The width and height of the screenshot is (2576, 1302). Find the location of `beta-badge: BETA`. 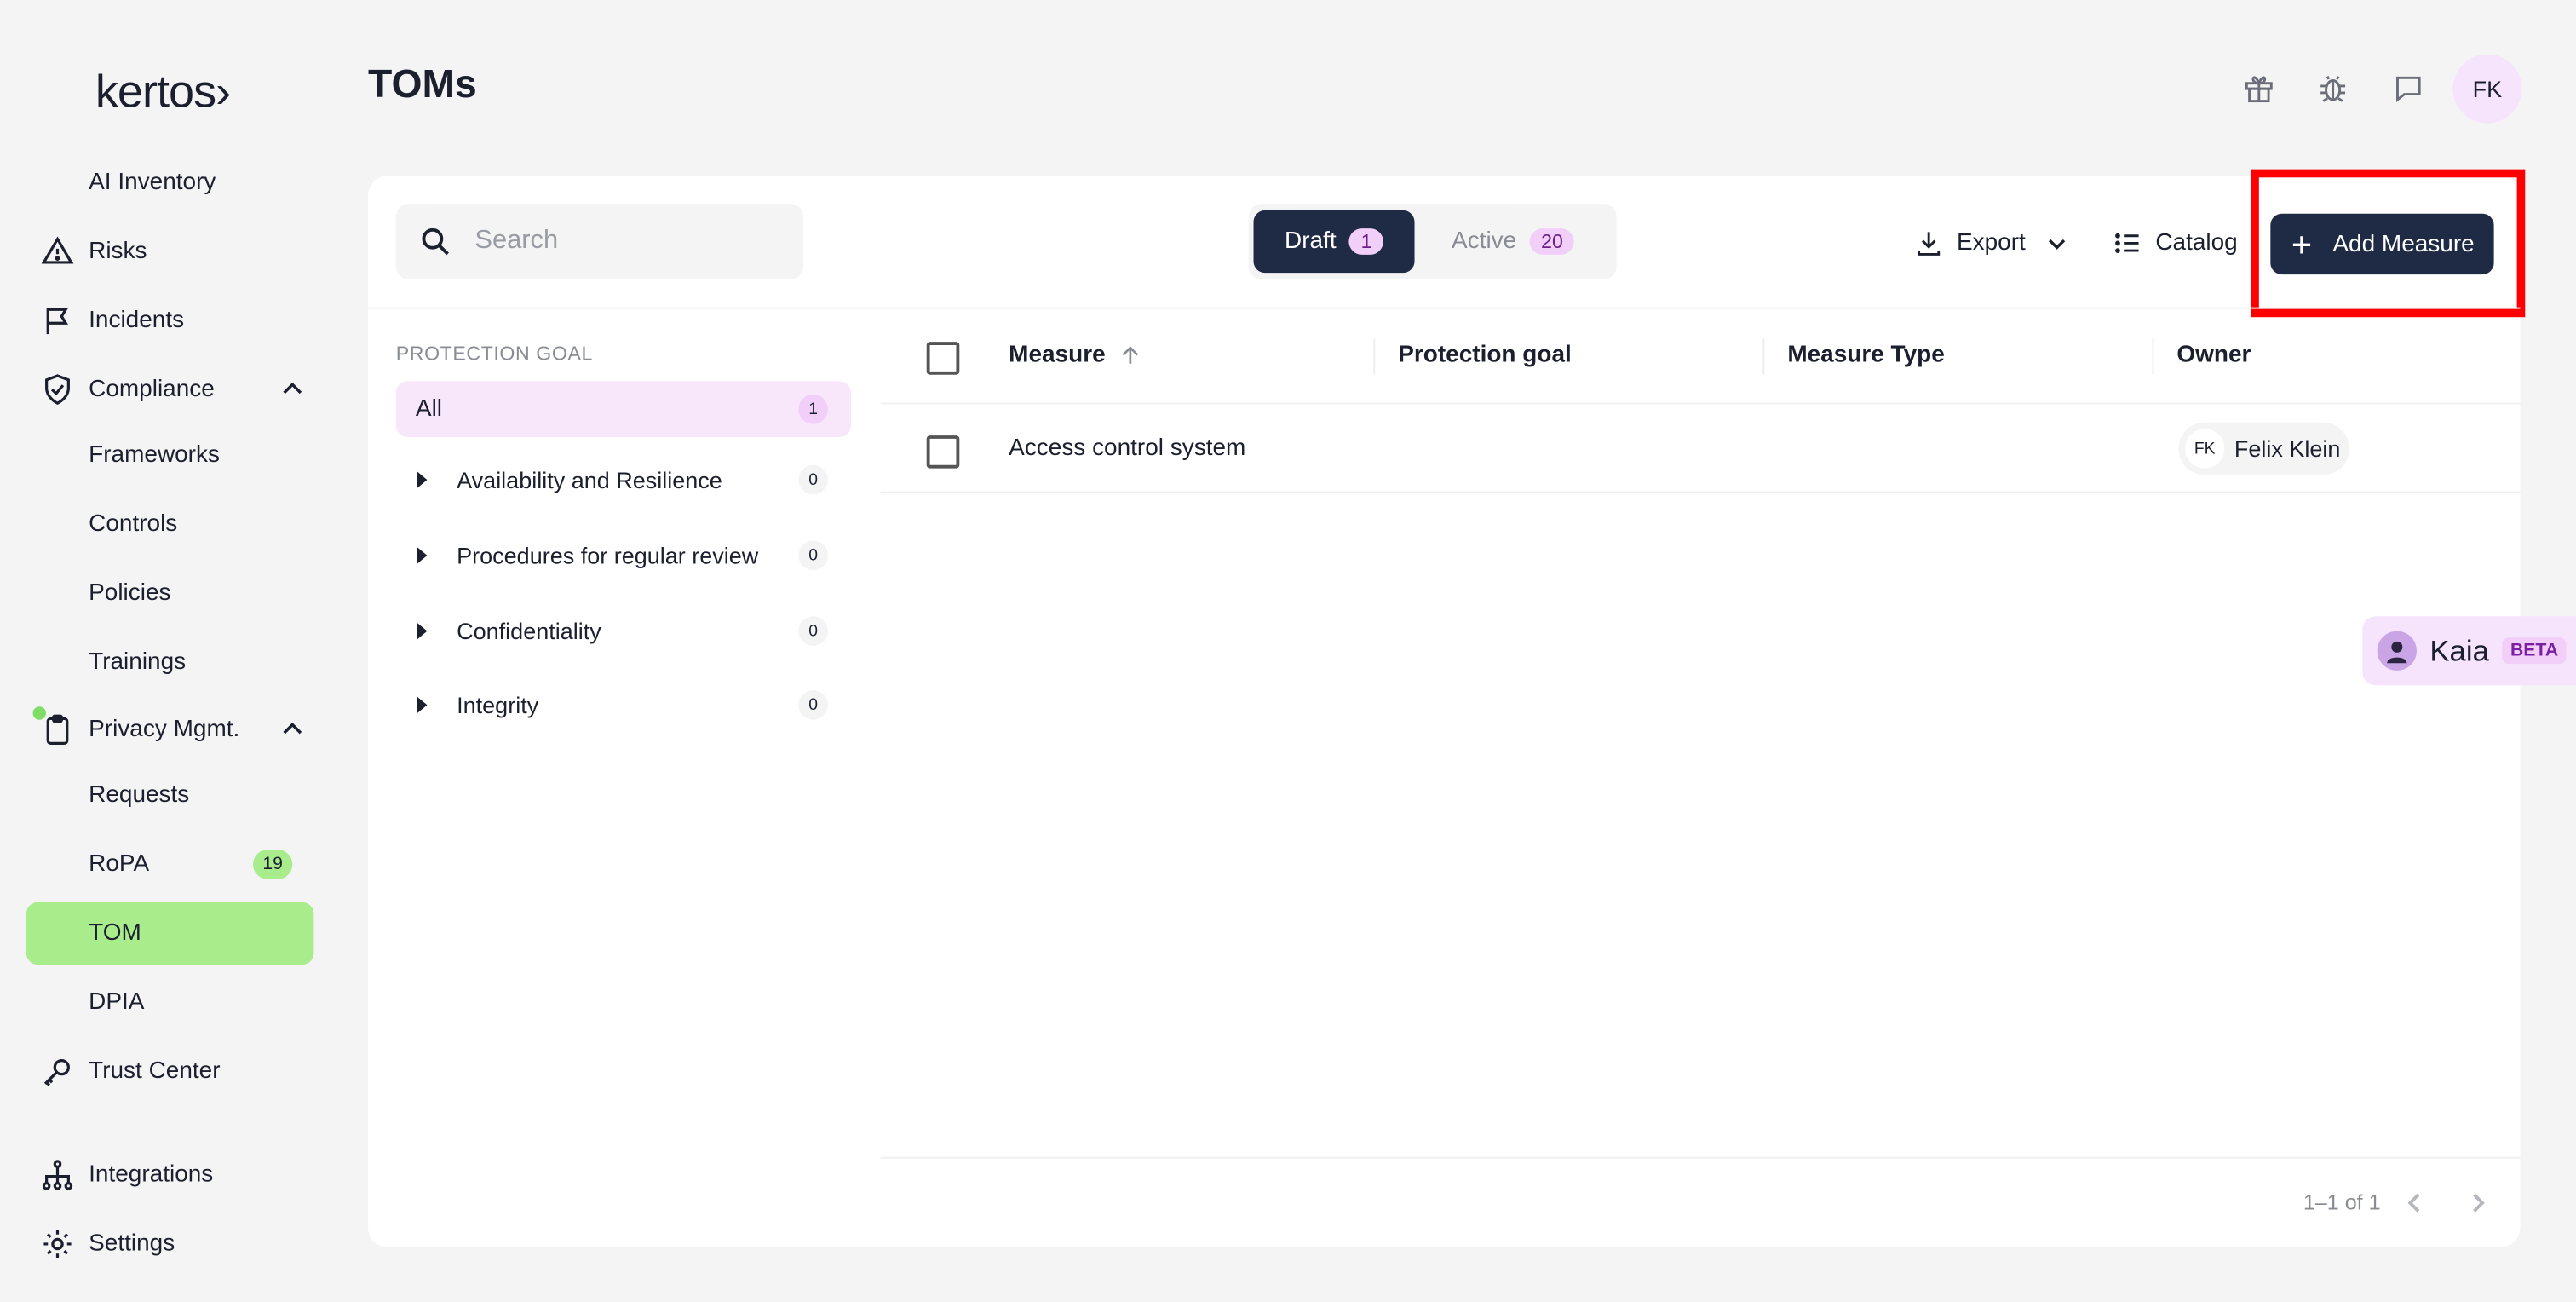

beta-badge: BETA is located at coordinates (2535, 651).